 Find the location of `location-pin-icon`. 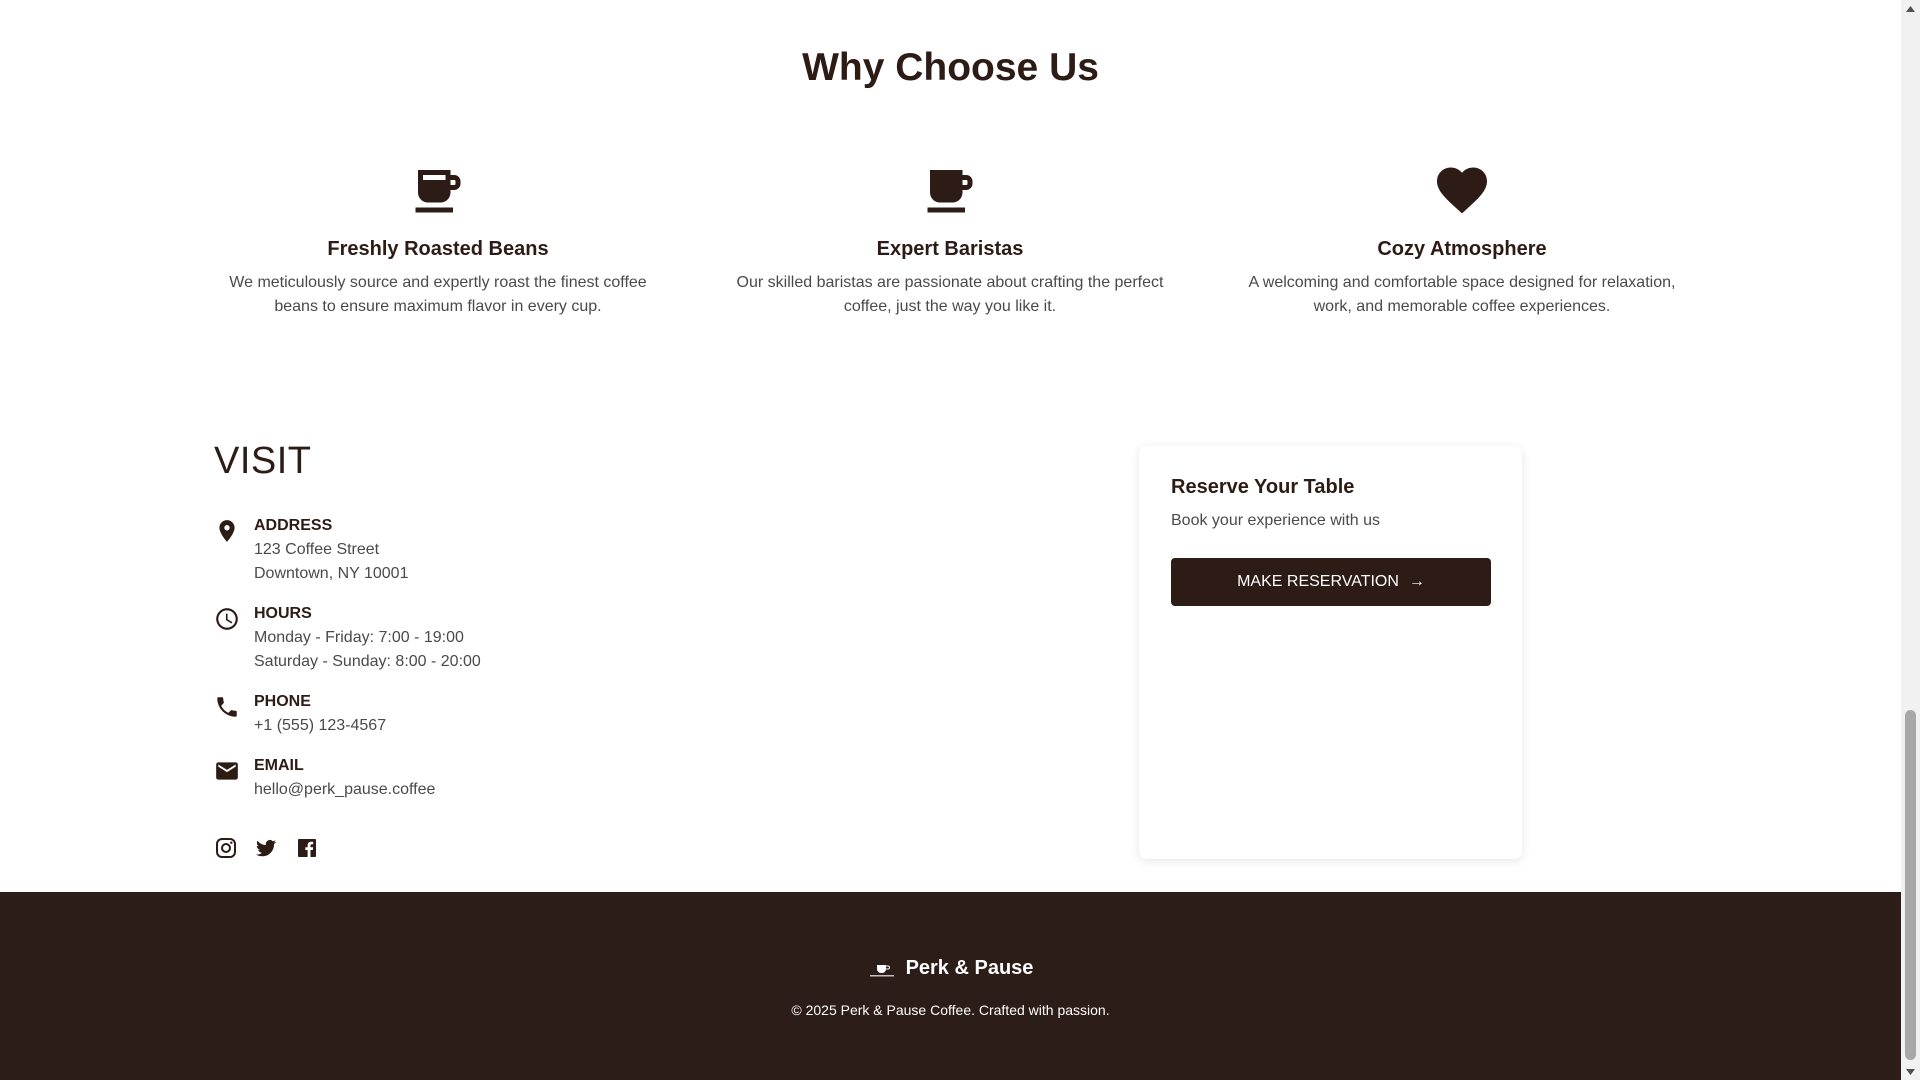

location-pin-icon is located at coordinates (227, 531).